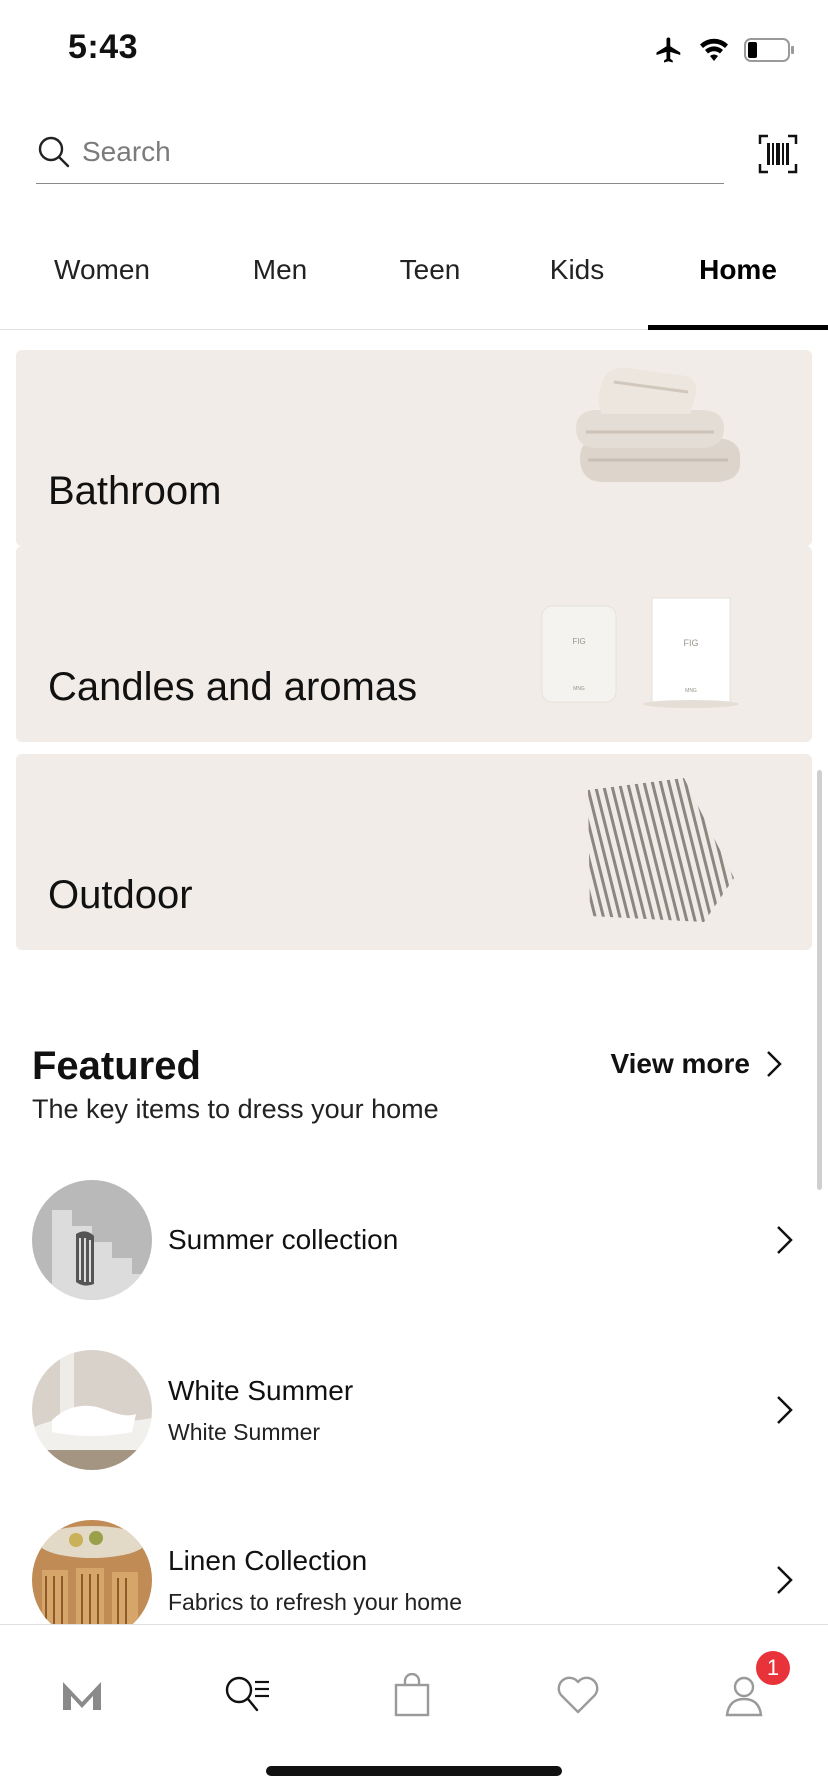 This screenshot has width=828, height=1792. What do you see at coordinates (414, 1771) in the screenshot?
I see `home-indicator` at bounding box center [414, 1771].